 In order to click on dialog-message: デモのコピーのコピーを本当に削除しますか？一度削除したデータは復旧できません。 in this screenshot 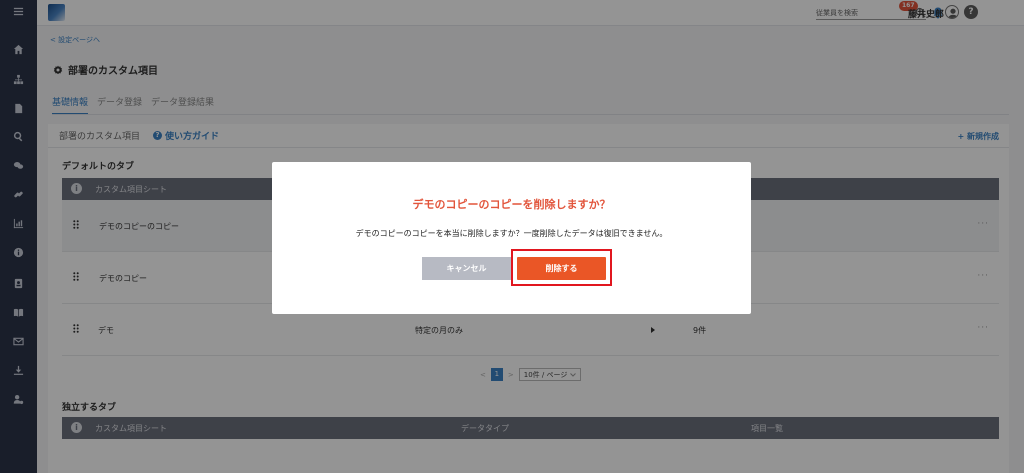, I will do `click(511, 233)`.